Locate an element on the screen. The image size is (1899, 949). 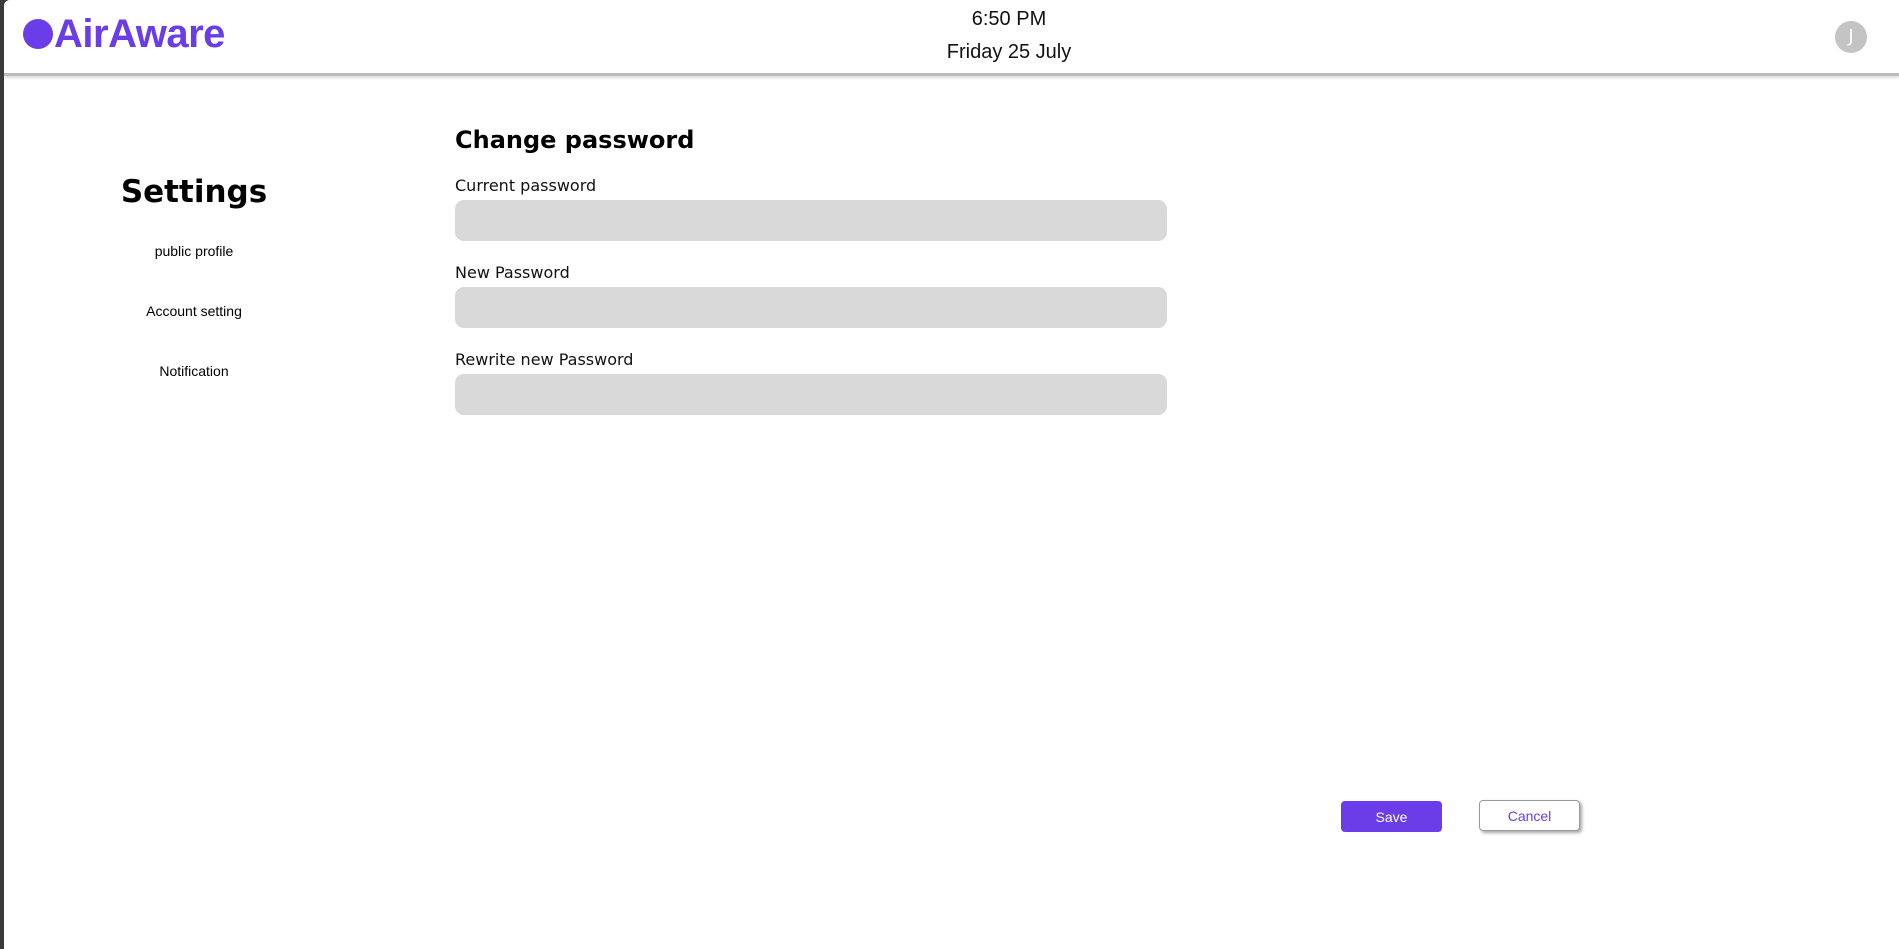
sidebar-item-notification: Notification is located at coordinates (194, 390).